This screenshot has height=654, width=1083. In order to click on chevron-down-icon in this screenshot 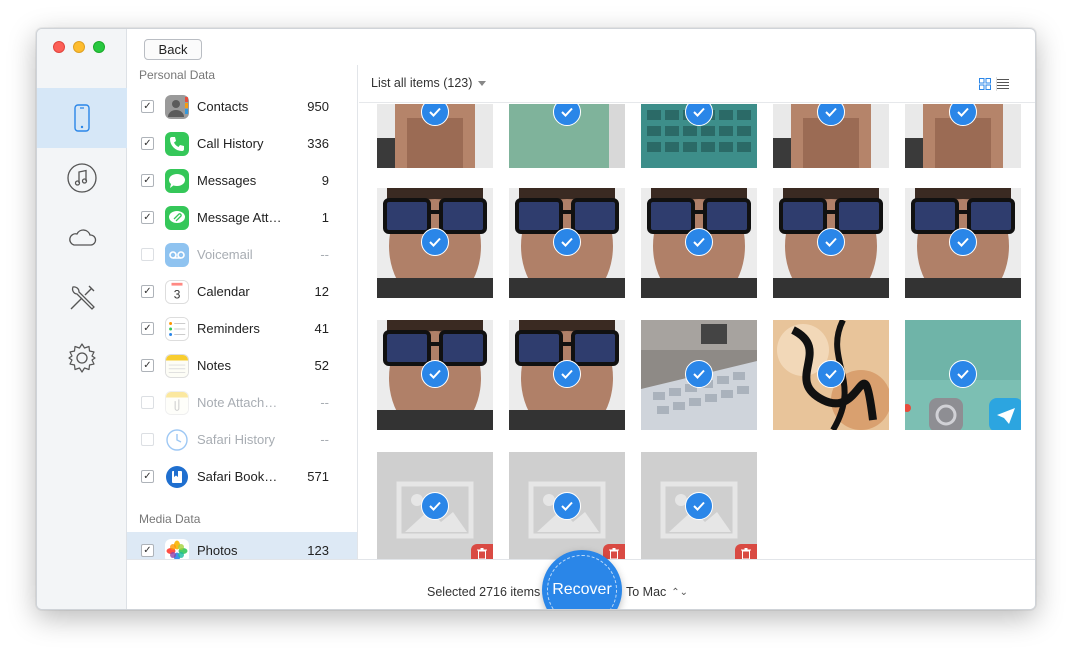, I will do `click(482, 84)`.